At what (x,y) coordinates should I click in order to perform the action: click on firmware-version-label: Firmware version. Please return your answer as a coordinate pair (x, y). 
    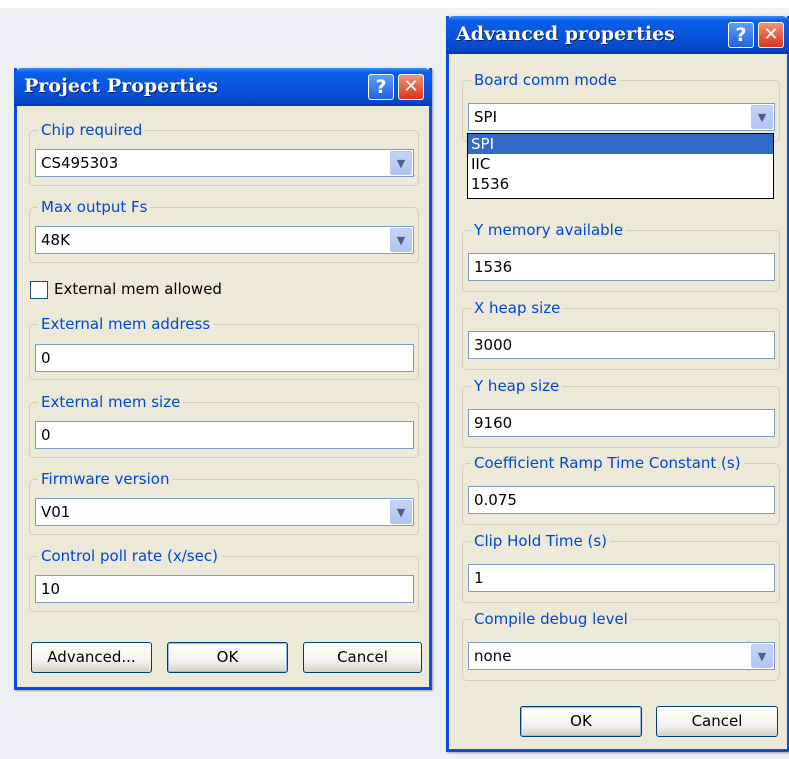
    Looking at the image, I should click on (105, 479).